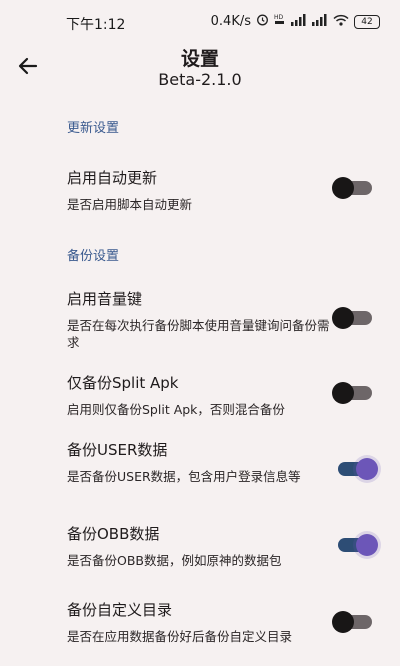 This screenshot has height=666, width=400. What do you see at coordinates (120, 610) in the screenshot?
I see `setting-title: 备份自定义目录` at bounding box center [120, 610].